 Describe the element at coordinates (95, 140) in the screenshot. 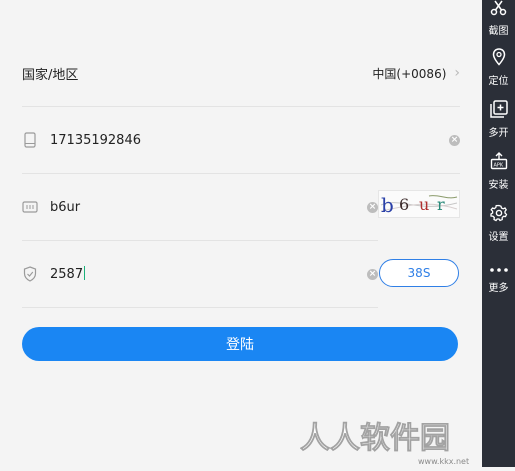

I see `phone-input: 17135192846` at that location.